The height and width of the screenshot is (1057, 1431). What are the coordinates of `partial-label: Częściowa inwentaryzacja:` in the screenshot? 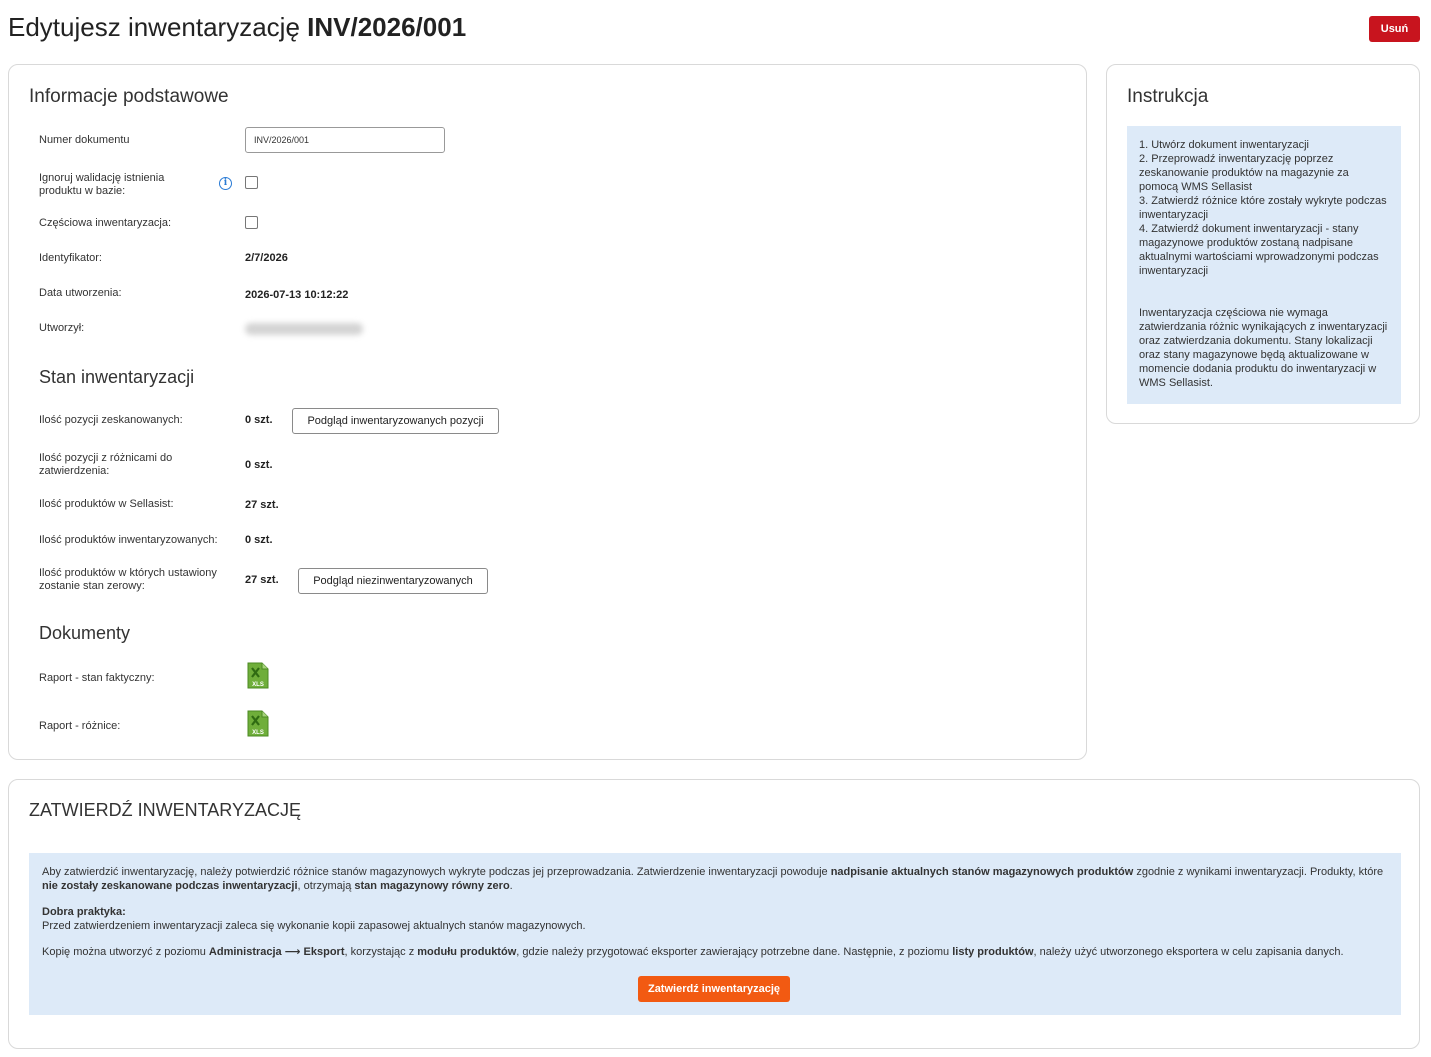 It's located at (105, 223).